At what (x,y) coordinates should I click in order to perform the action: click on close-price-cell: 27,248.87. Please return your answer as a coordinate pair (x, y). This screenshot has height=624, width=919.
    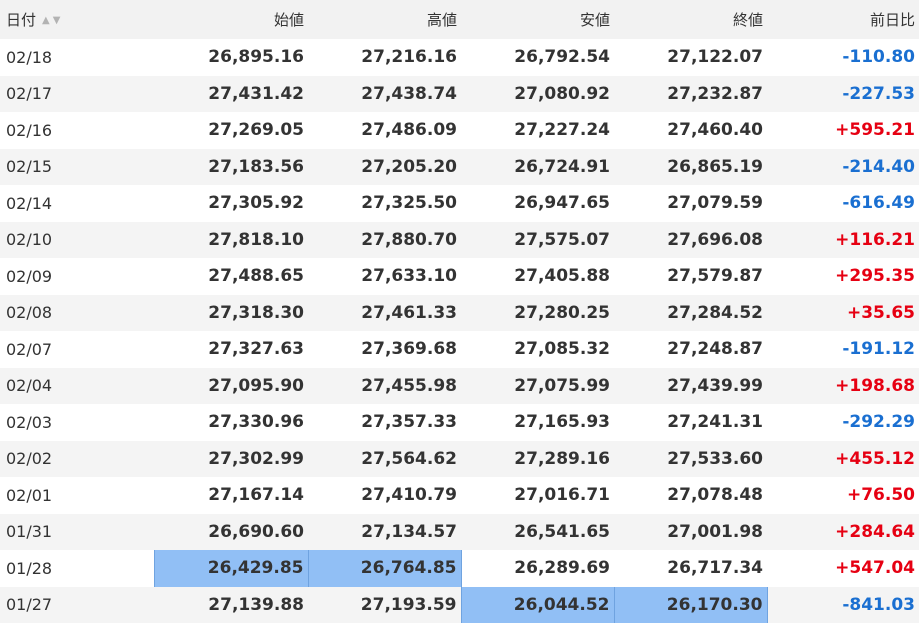
    Looking at the image, I should click on (690, 349).